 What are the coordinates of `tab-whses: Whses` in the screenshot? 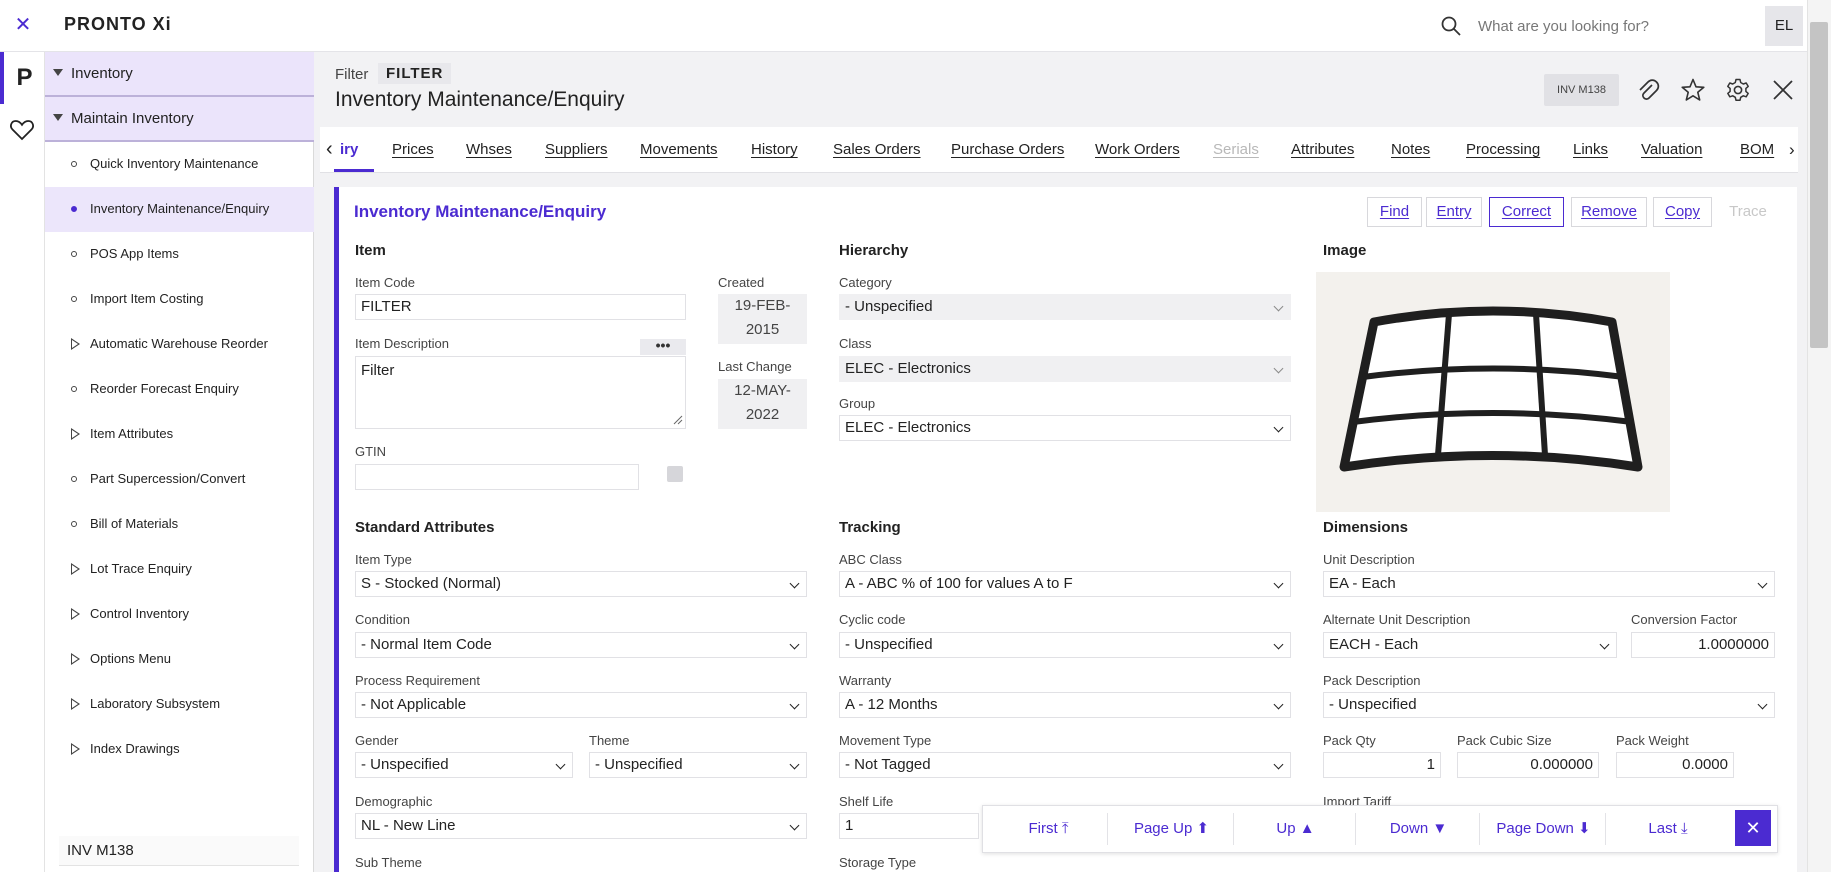 It's located at (489, 149).